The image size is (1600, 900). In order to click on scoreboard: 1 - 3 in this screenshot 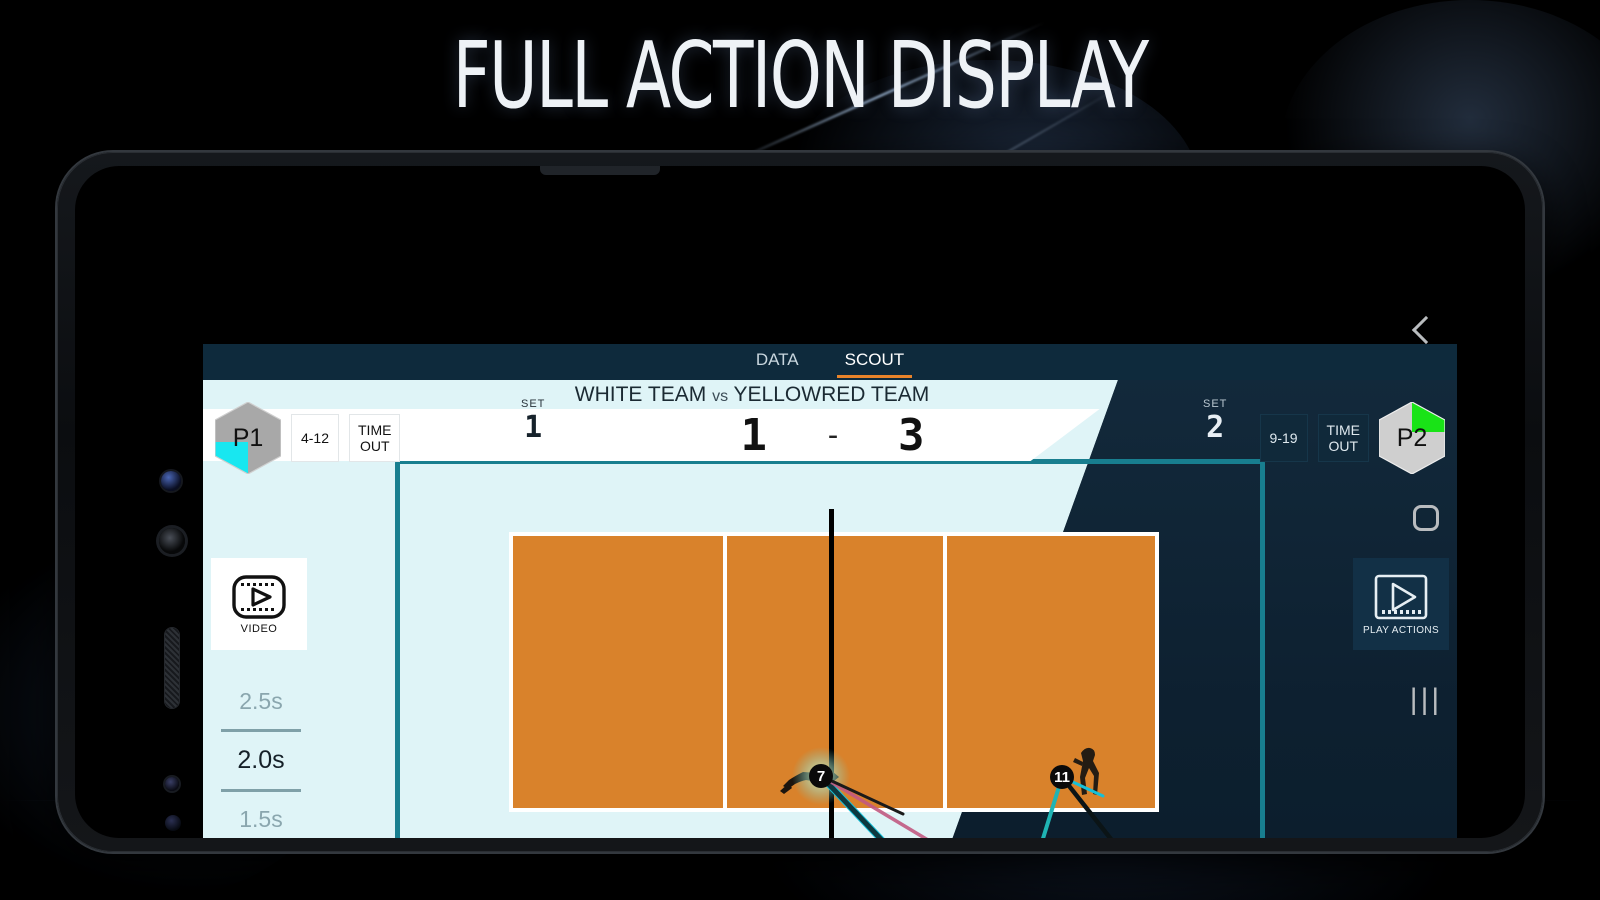, I will do `click(833, 435)`.